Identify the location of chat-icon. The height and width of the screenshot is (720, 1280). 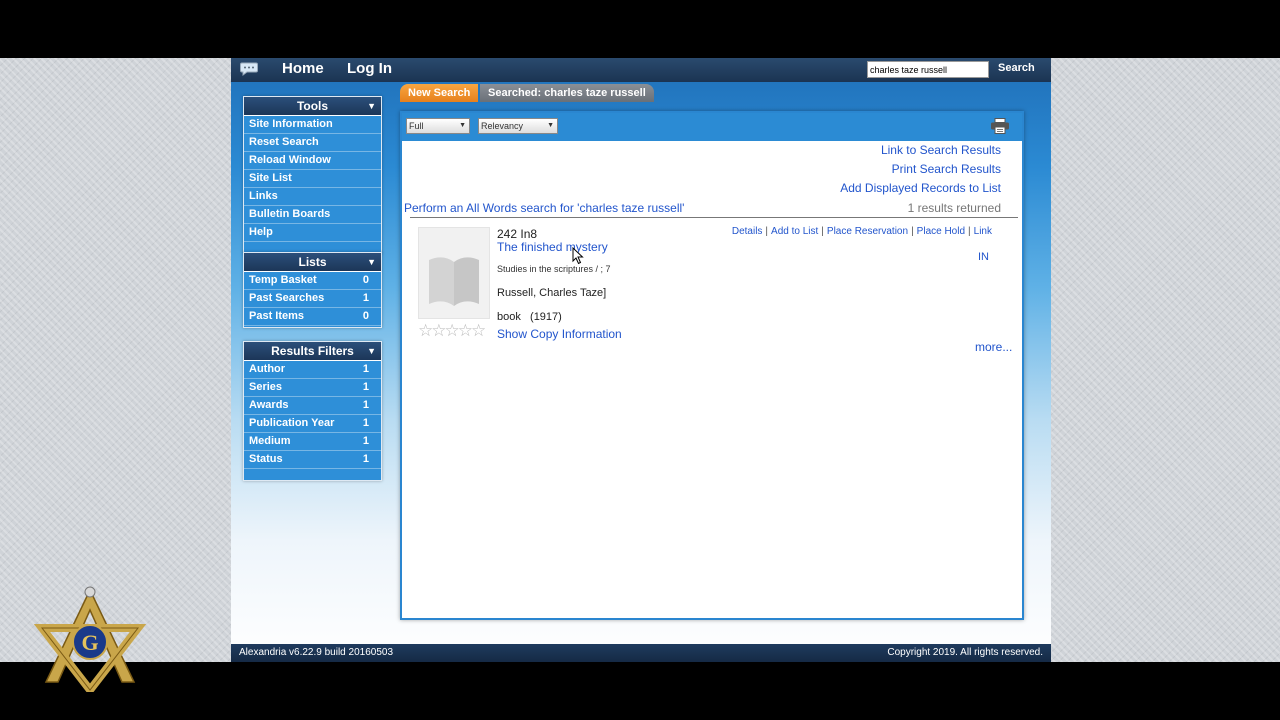
(249, 69).